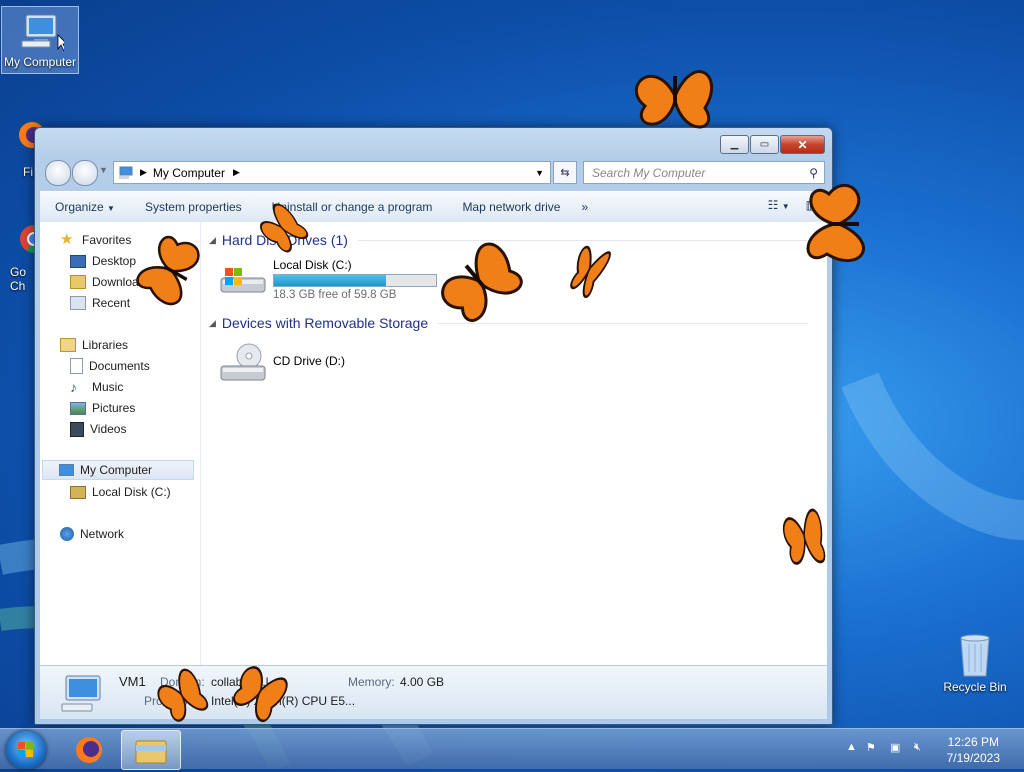 The image size is (1024, 772). Describe the element at coordinates (212, 322) in the screenshot. I see `collapse-icon: ◢` at that location.